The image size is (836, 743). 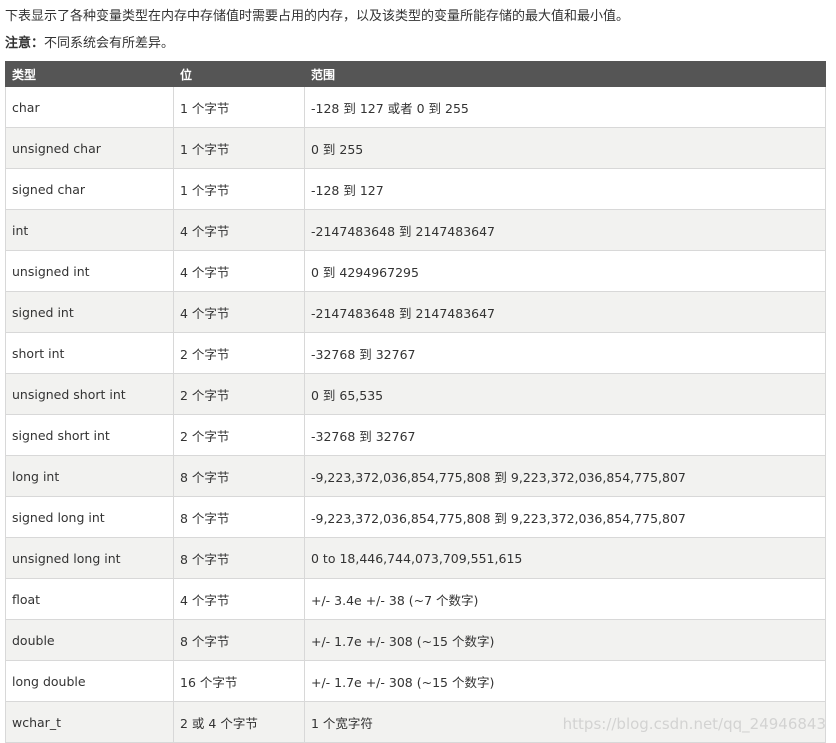 What do you see at coordinates (89, 517) in the screenshot?
I see `cell-type: signed long int` at bounding box center [89, 517].